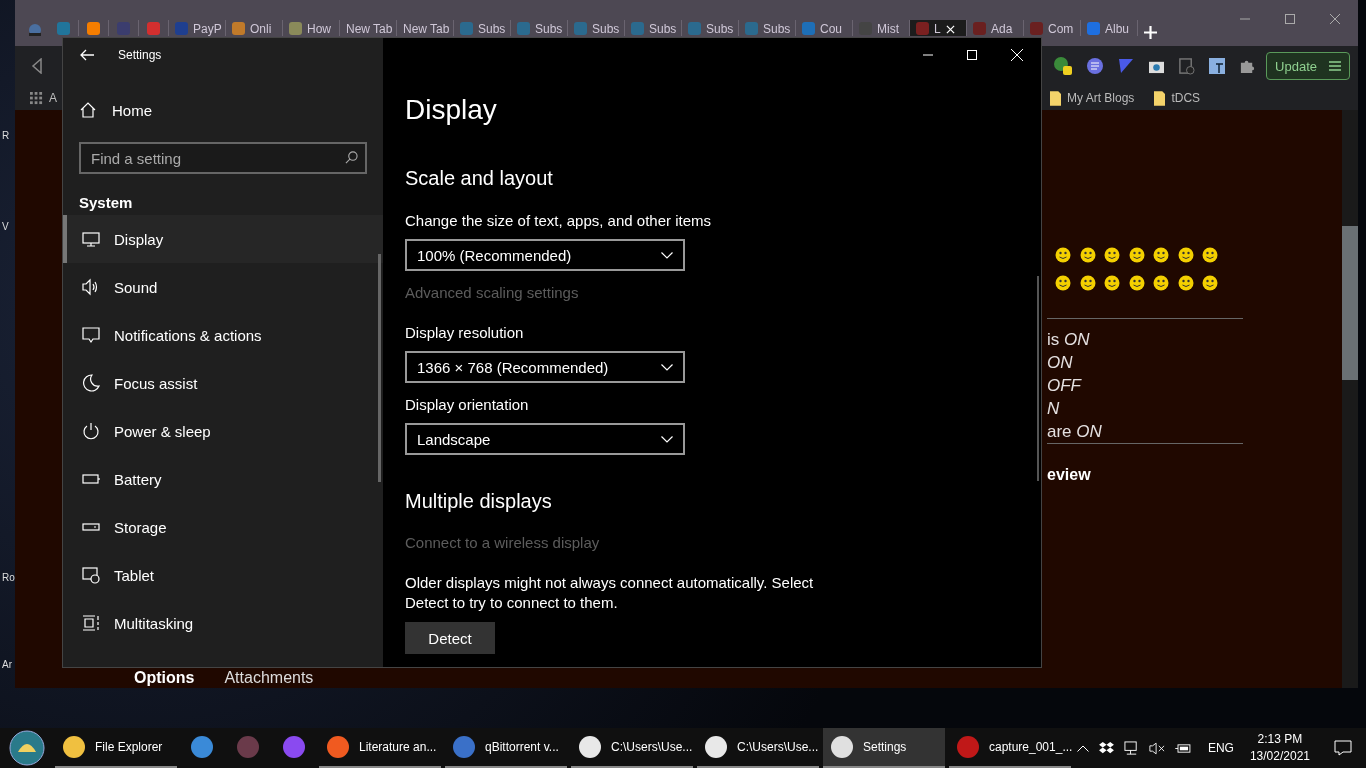  Describe the element at coordinates (223, 431) in the screenshot. I see `nav-item: Power & sleep` at that location.